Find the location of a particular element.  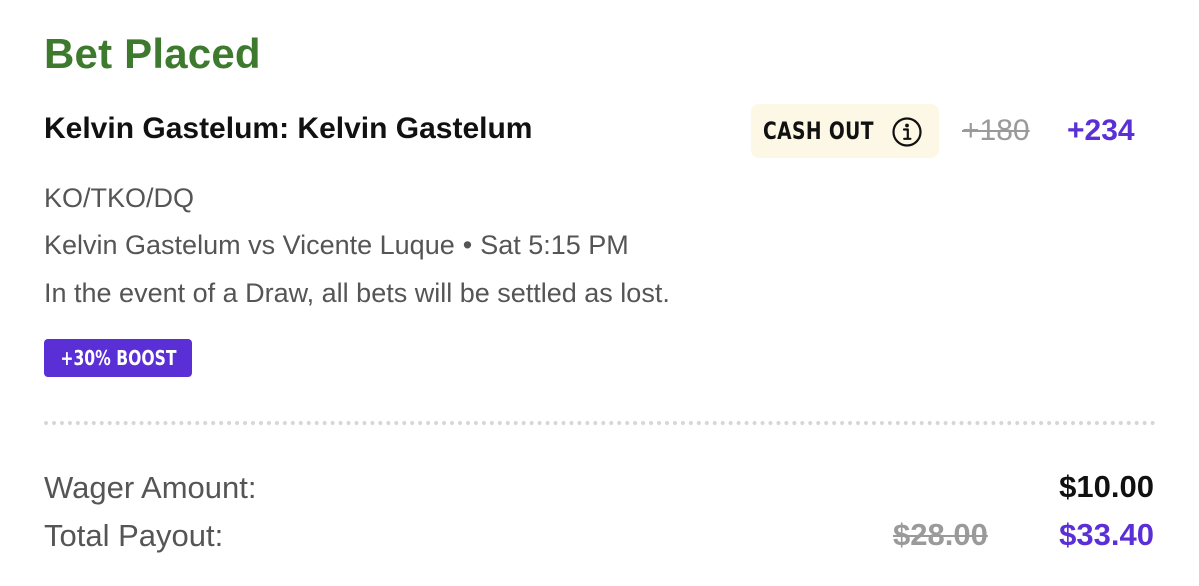

original-payout: $28.00 is located at coordinates (940, 534).